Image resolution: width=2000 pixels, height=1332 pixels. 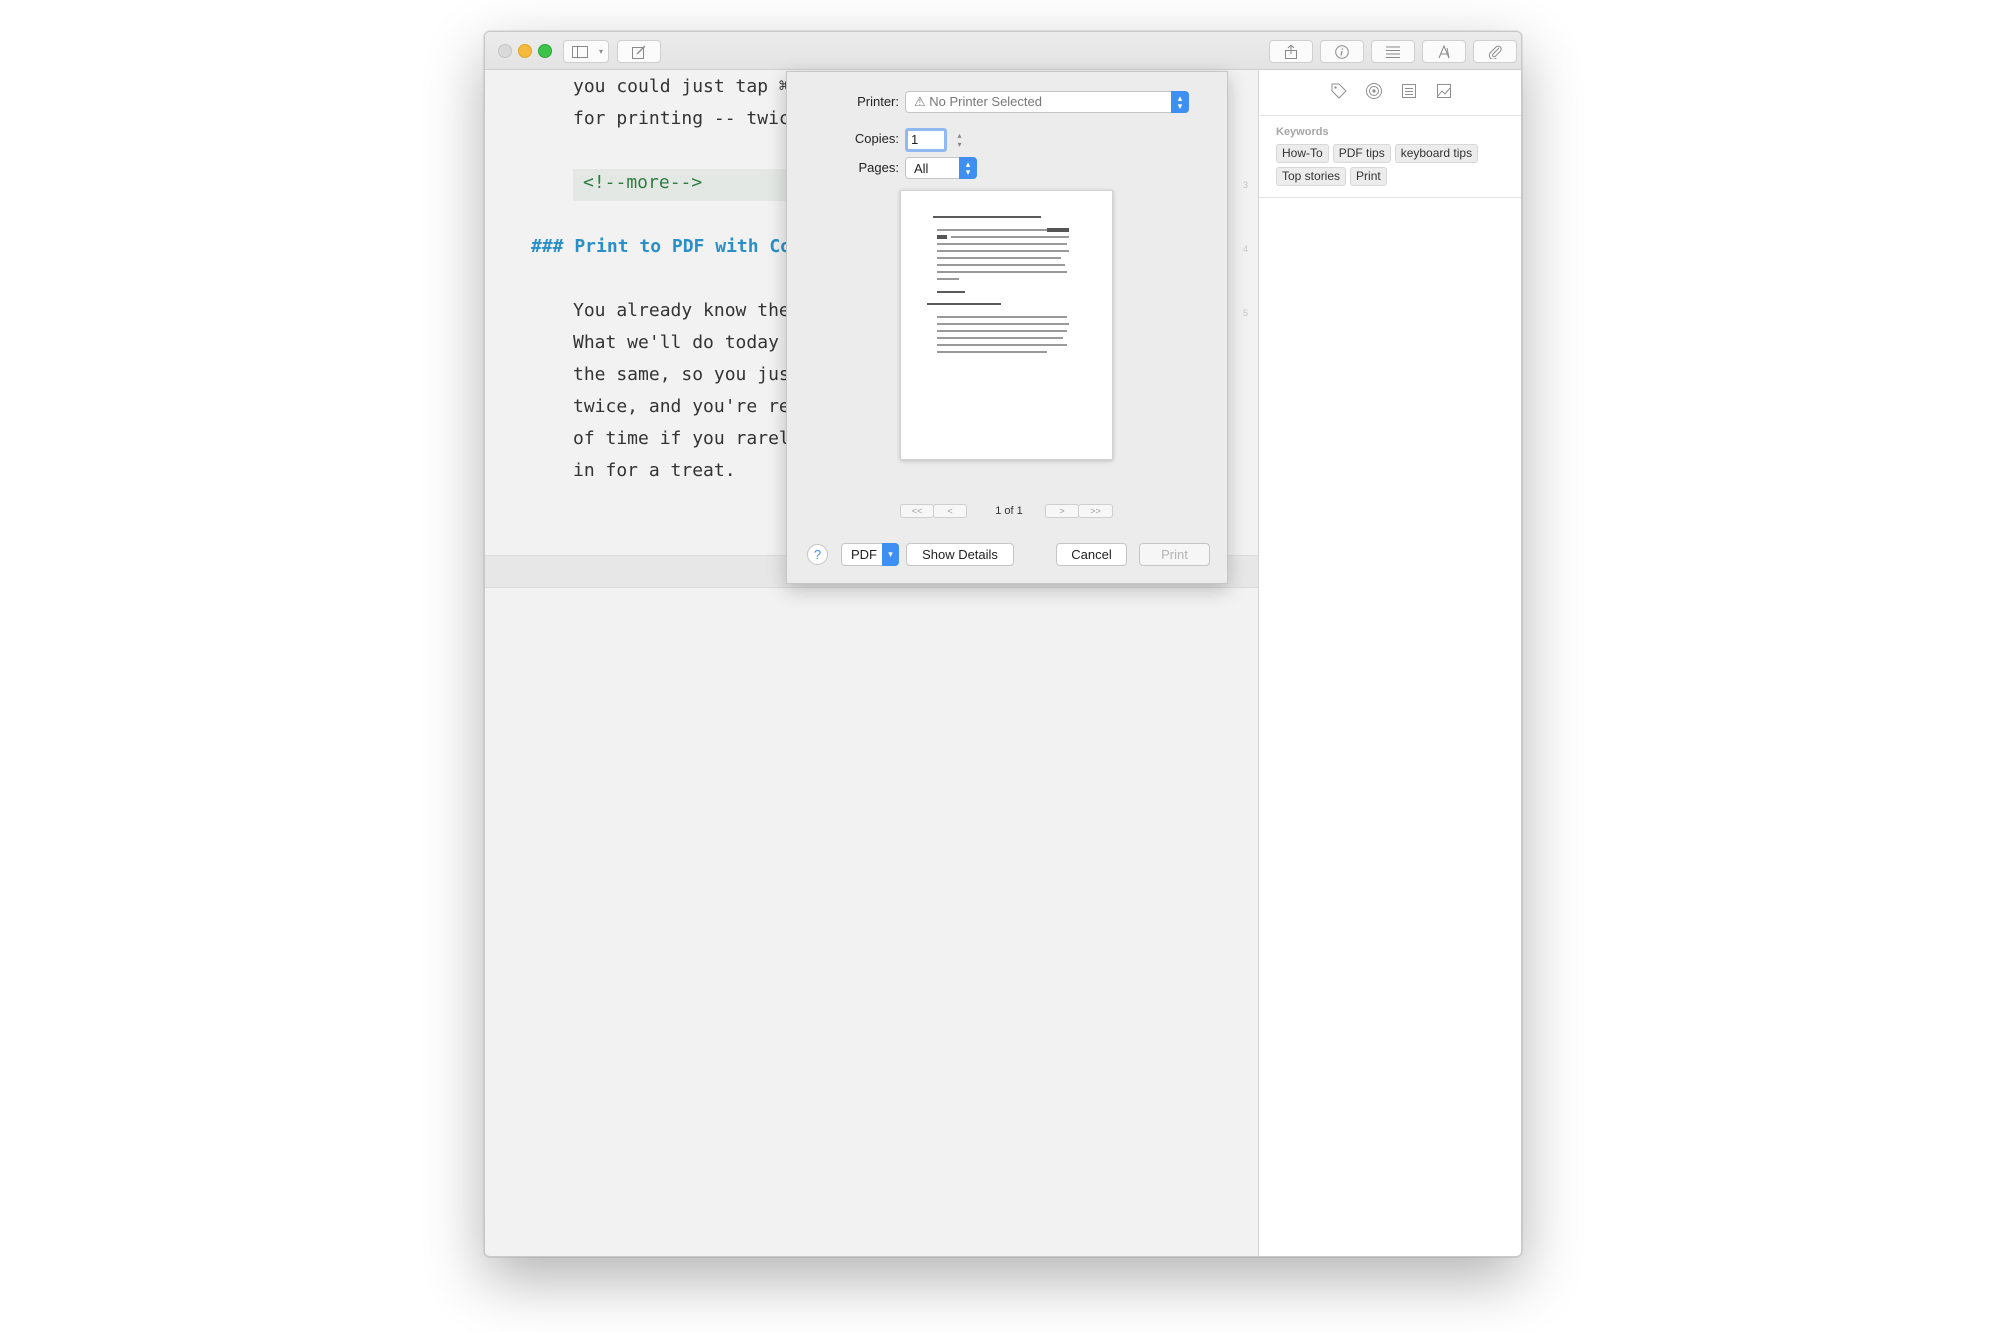 What do you see at coordinates (1095, 511) in the screenshot?
I see `last-page-button: >>` at bounding box center [1095, 511].